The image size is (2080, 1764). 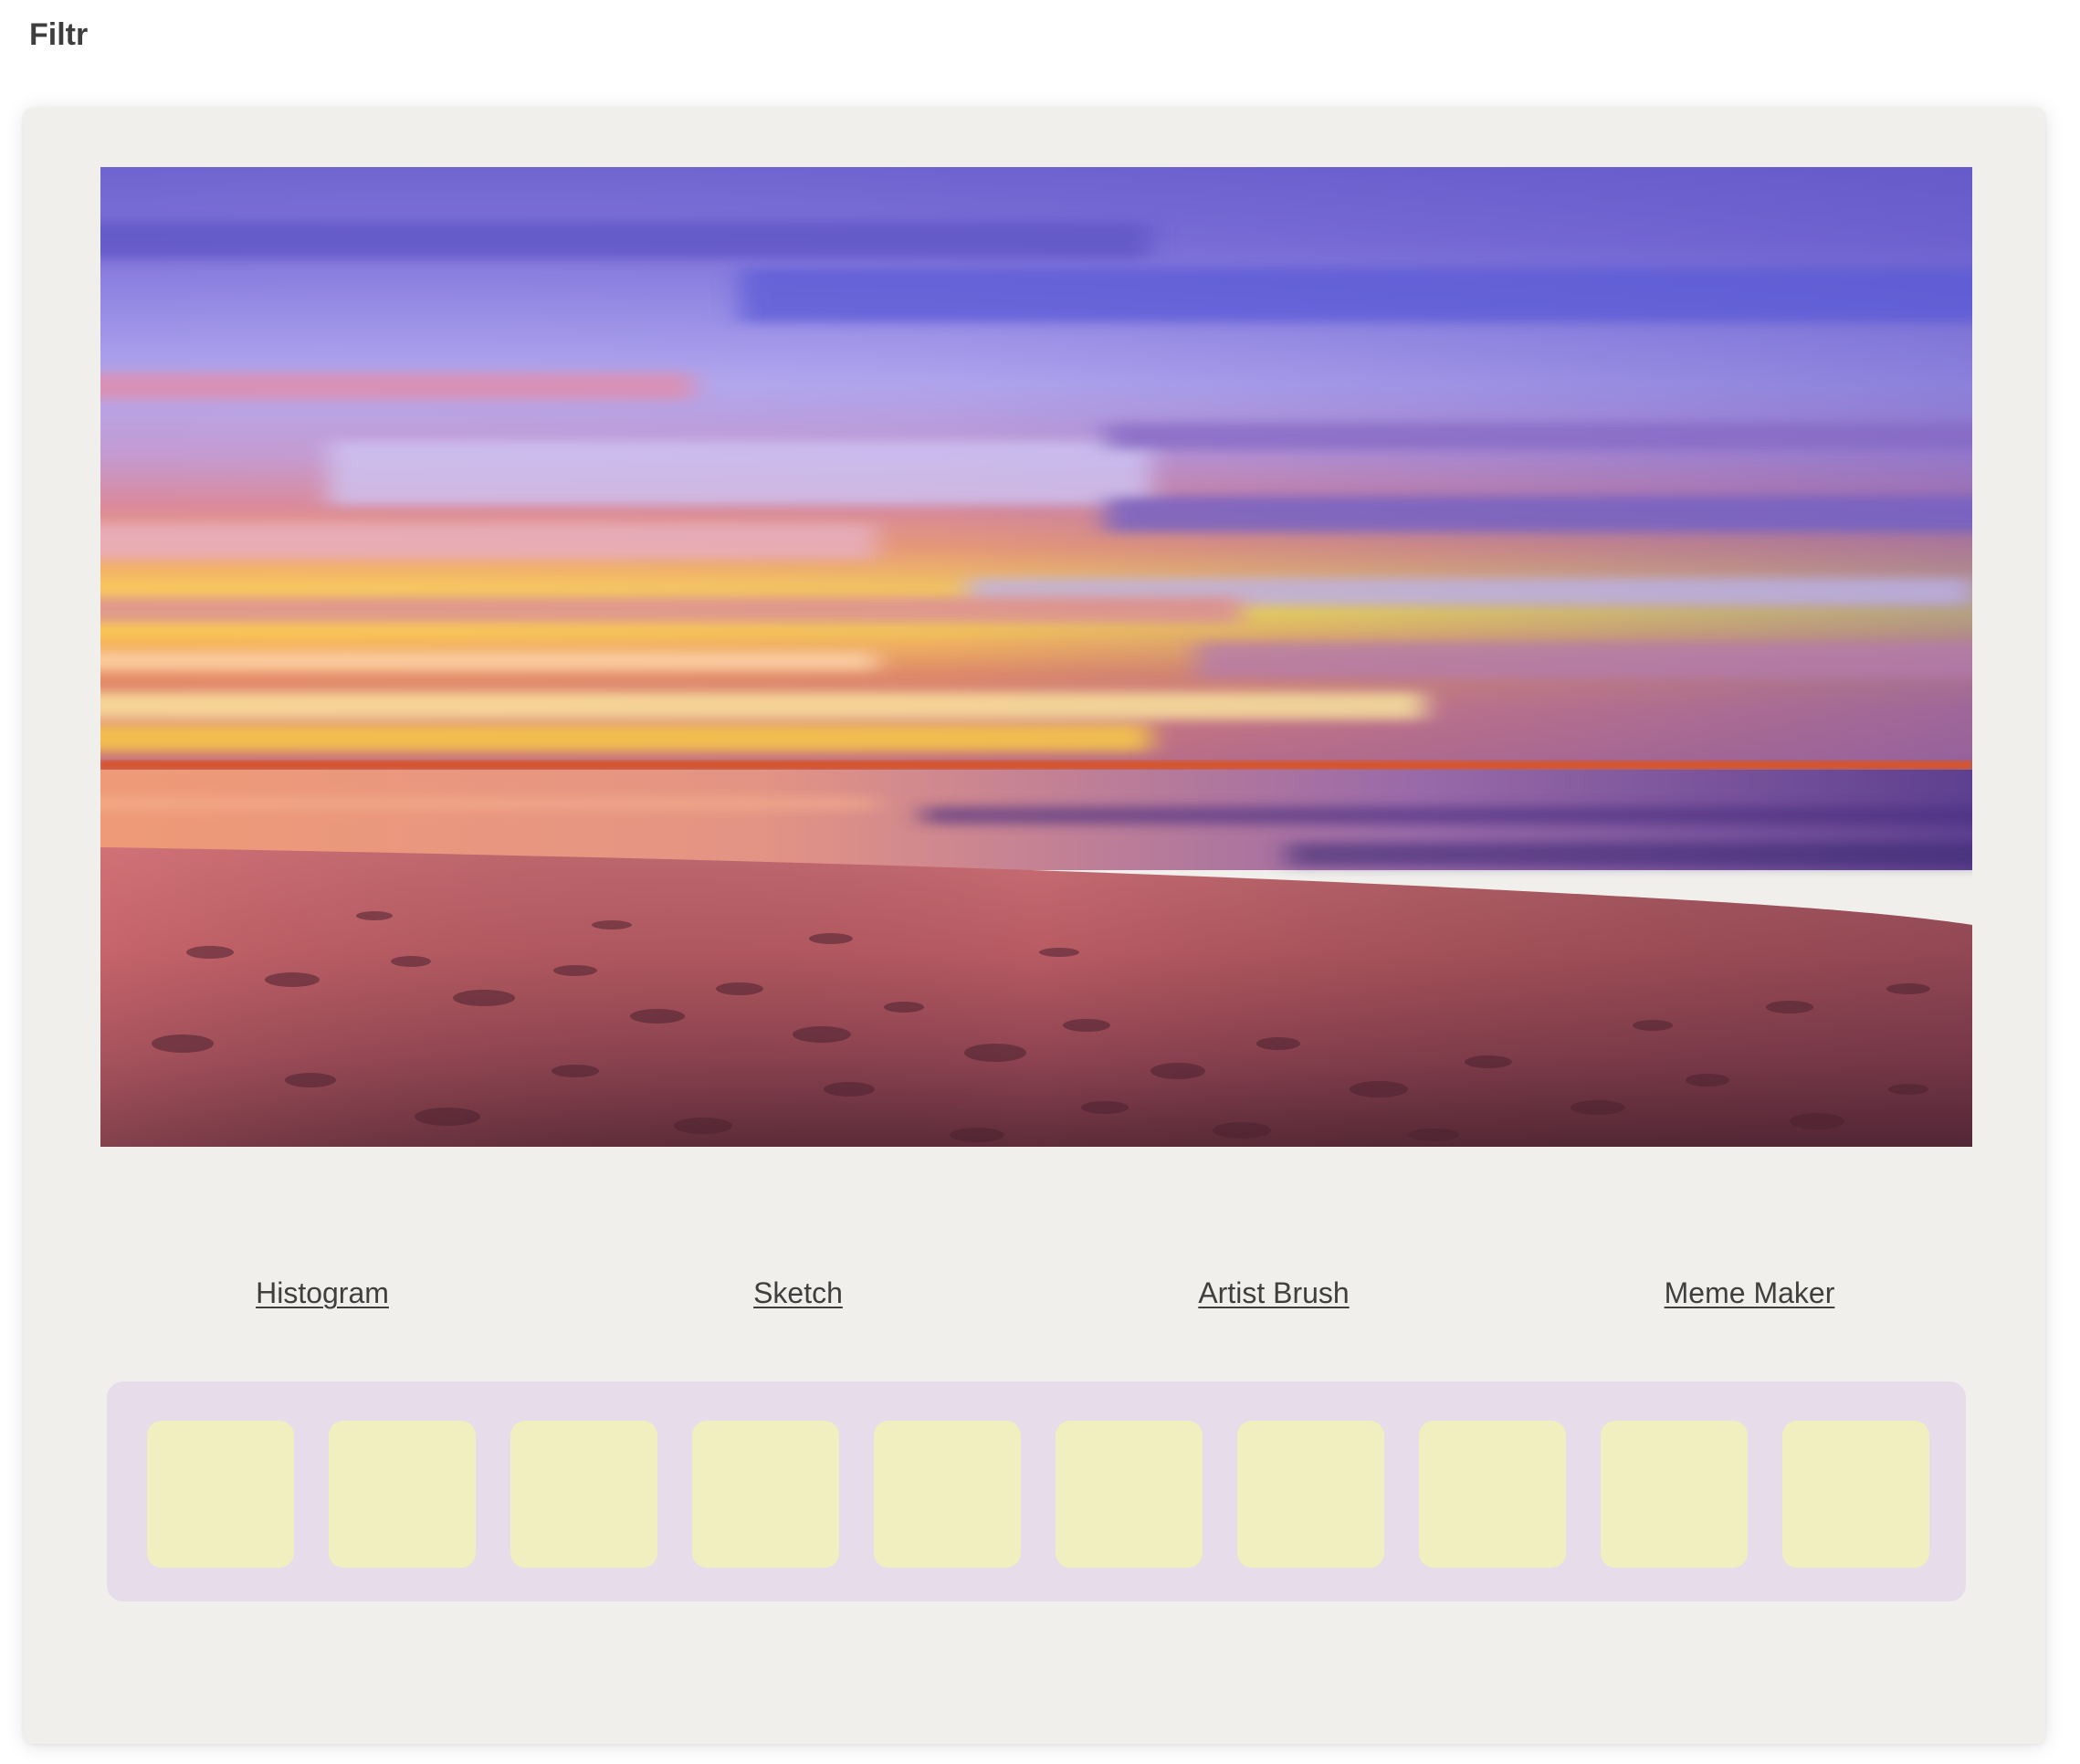 What do you see at coordinates (1040, 1299) in the screenshot?
I see `filter-links: Histogram Sketch Artist Brush Meme Maker` at bounding box center [1040, 1299].